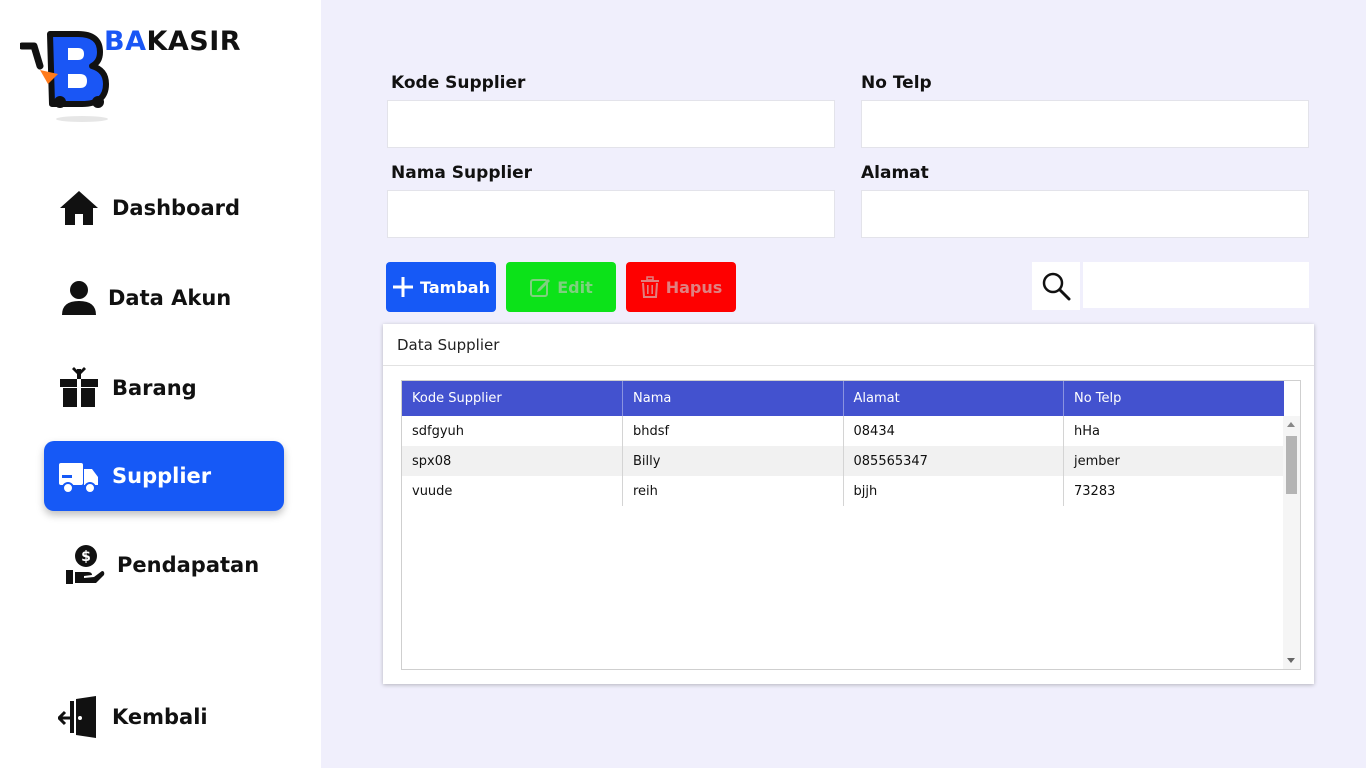  I want to click on trash-icon, so click(649, 287).